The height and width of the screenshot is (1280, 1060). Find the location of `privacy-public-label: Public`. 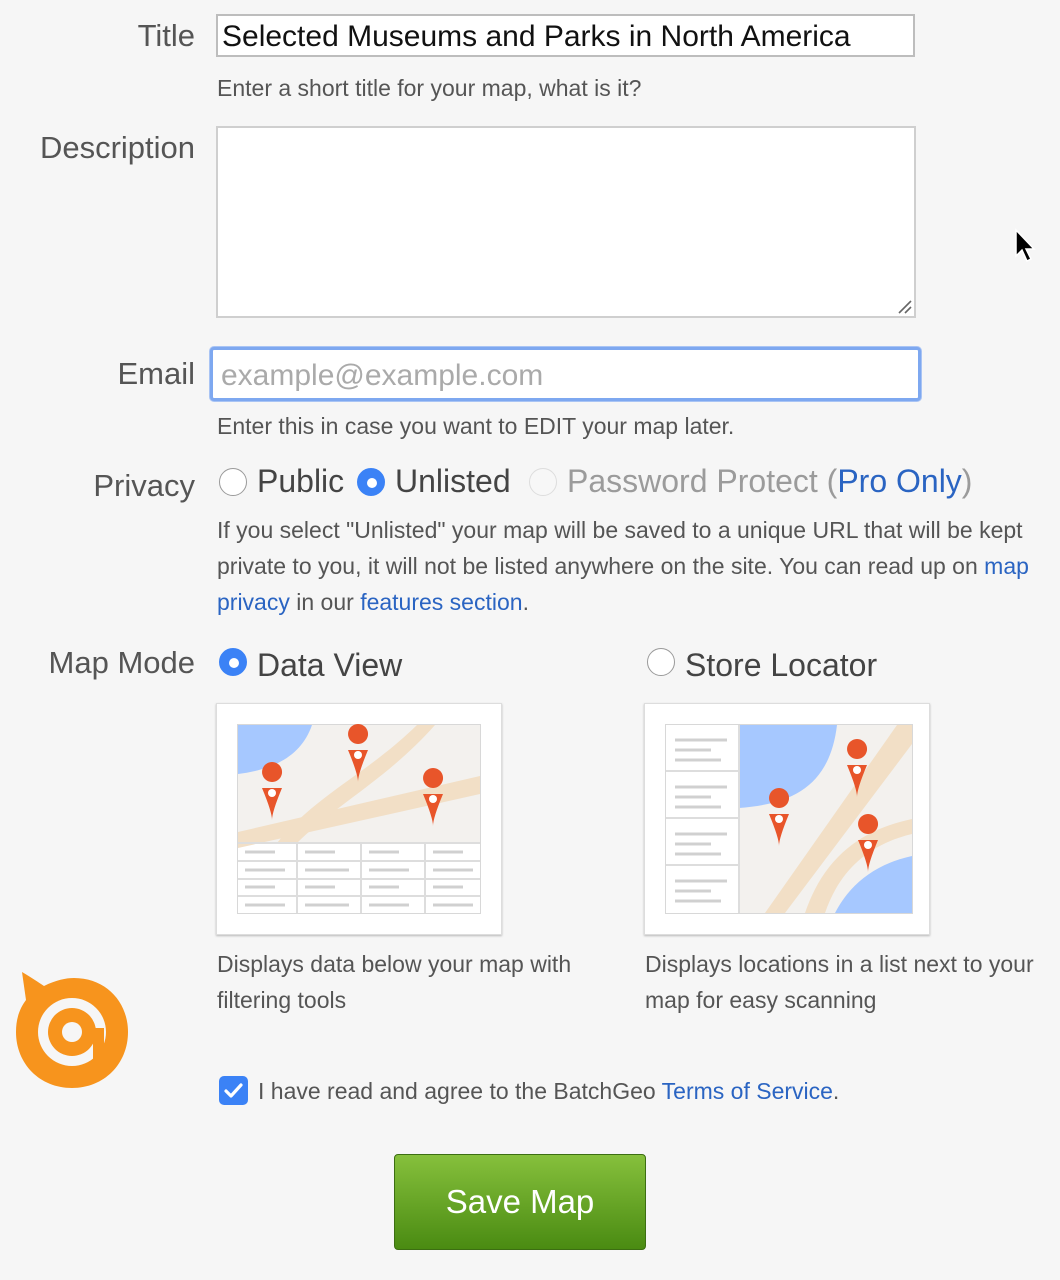

privacy-public-label: Public is located at coordinates (300, 481).